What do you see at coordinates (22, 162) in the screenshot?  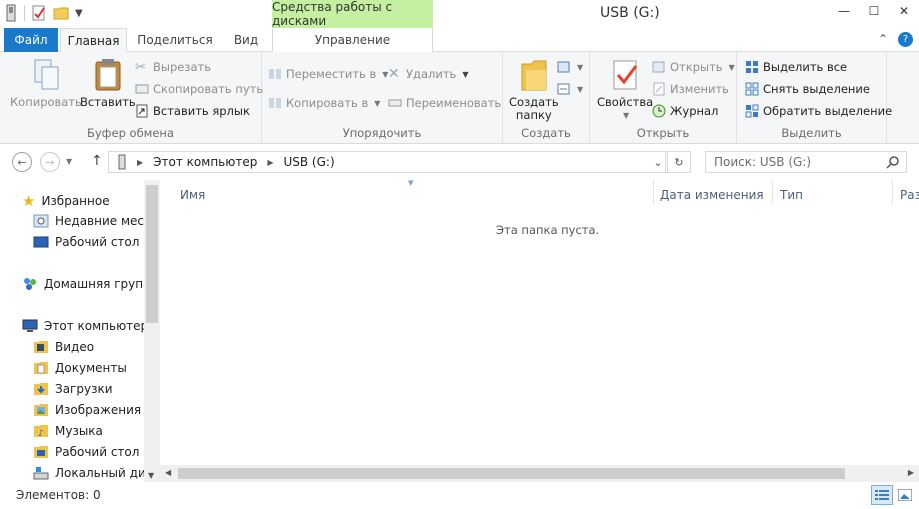 I see `back-button: ←` at bounding box center [22, 162].